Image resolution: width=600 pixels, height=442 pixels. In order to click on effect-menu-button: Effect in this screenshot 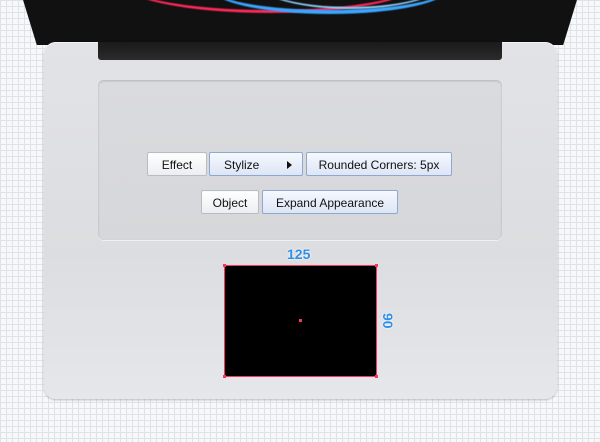, I will do `click(177, 164)`.